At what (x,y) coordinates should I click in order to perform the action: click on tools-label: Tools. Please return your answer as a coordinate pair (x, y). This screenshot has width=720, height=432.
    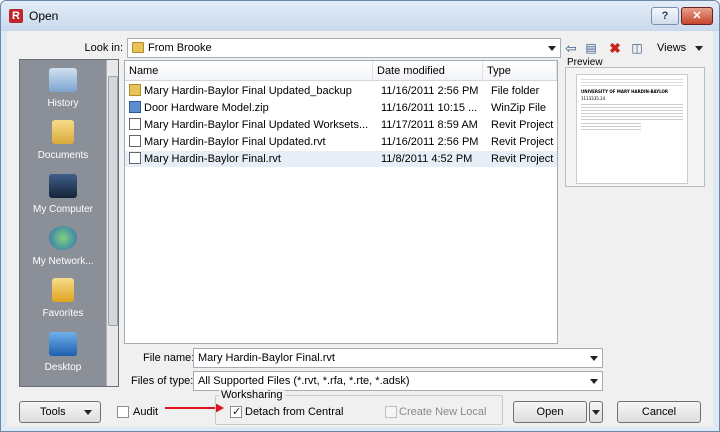
    Looking at the image, I should click on (53, 412).